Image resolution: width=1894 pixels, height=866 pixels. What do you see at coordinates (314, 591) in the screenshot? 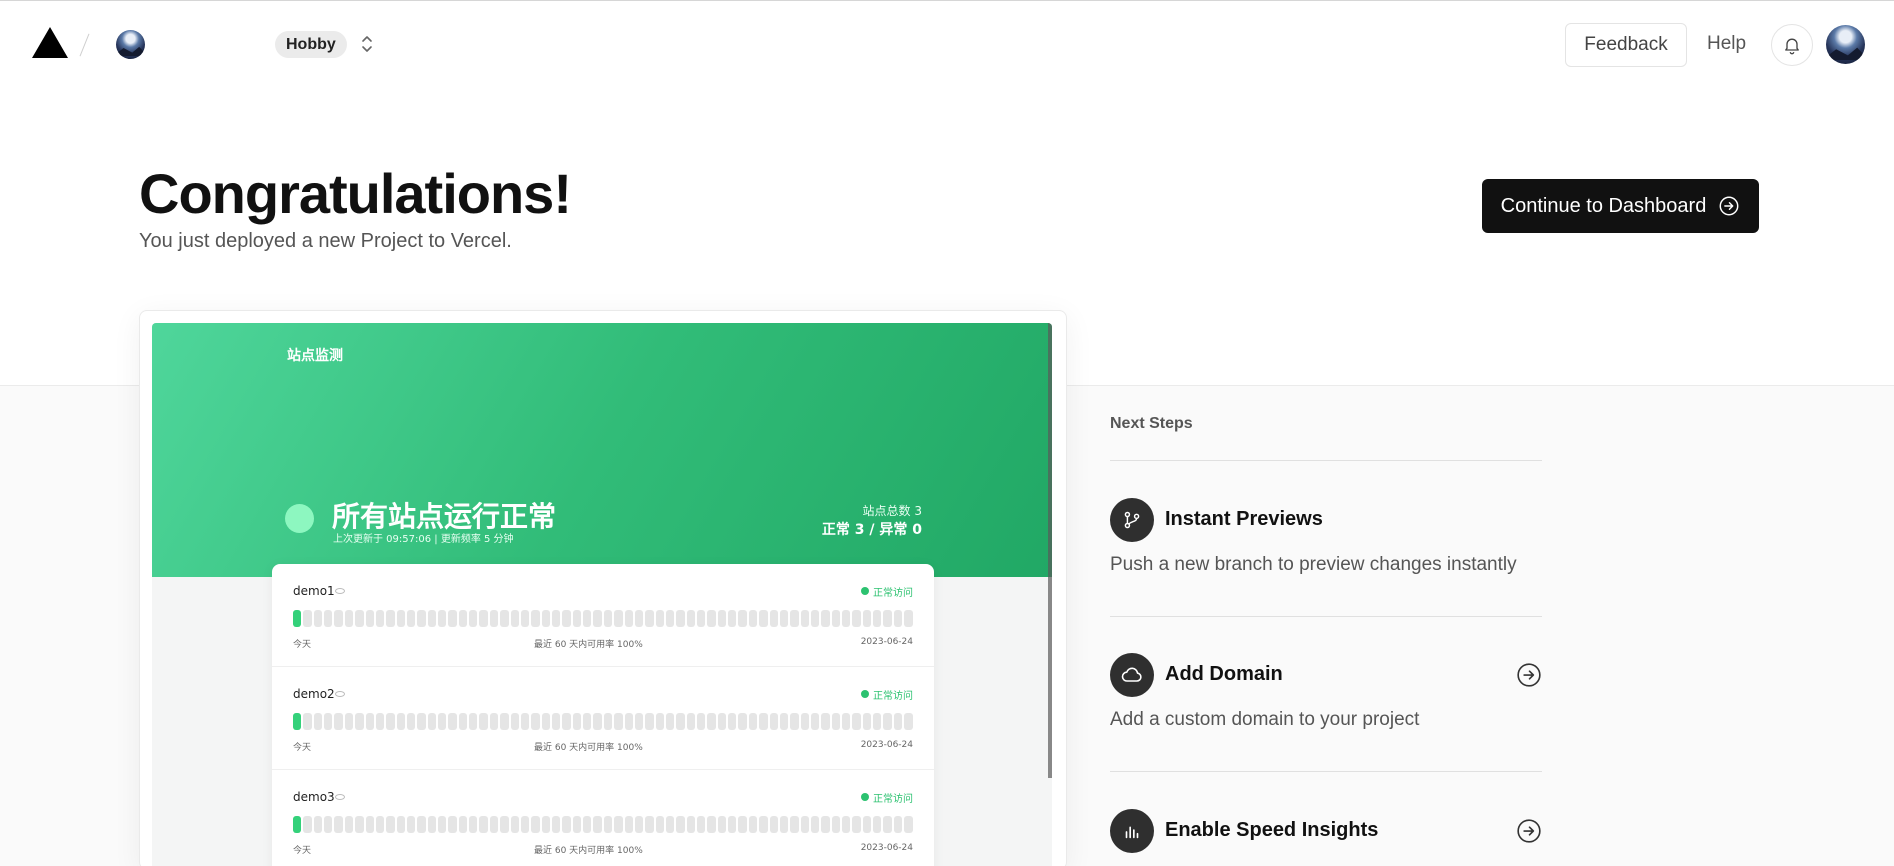
I see `site-name: demo1` at bounding box center [314, 591].